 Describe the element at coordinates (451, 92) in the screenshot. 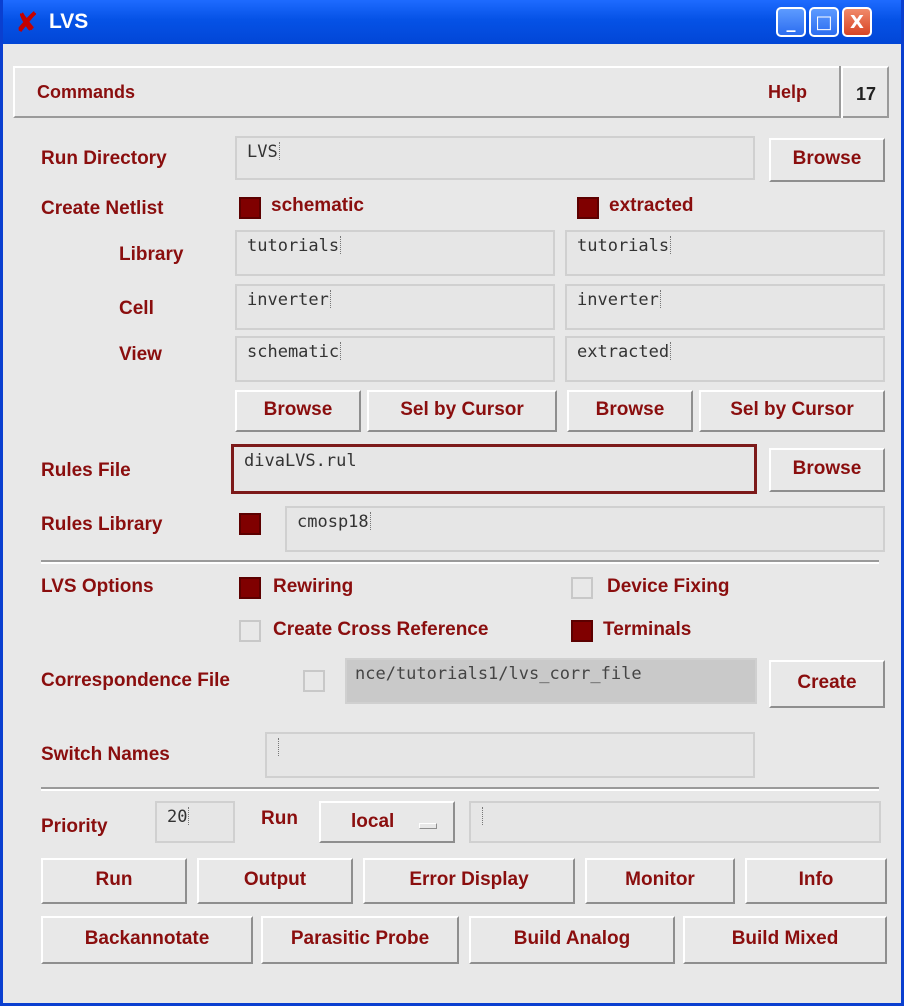

I see `menu-bar` at that location.